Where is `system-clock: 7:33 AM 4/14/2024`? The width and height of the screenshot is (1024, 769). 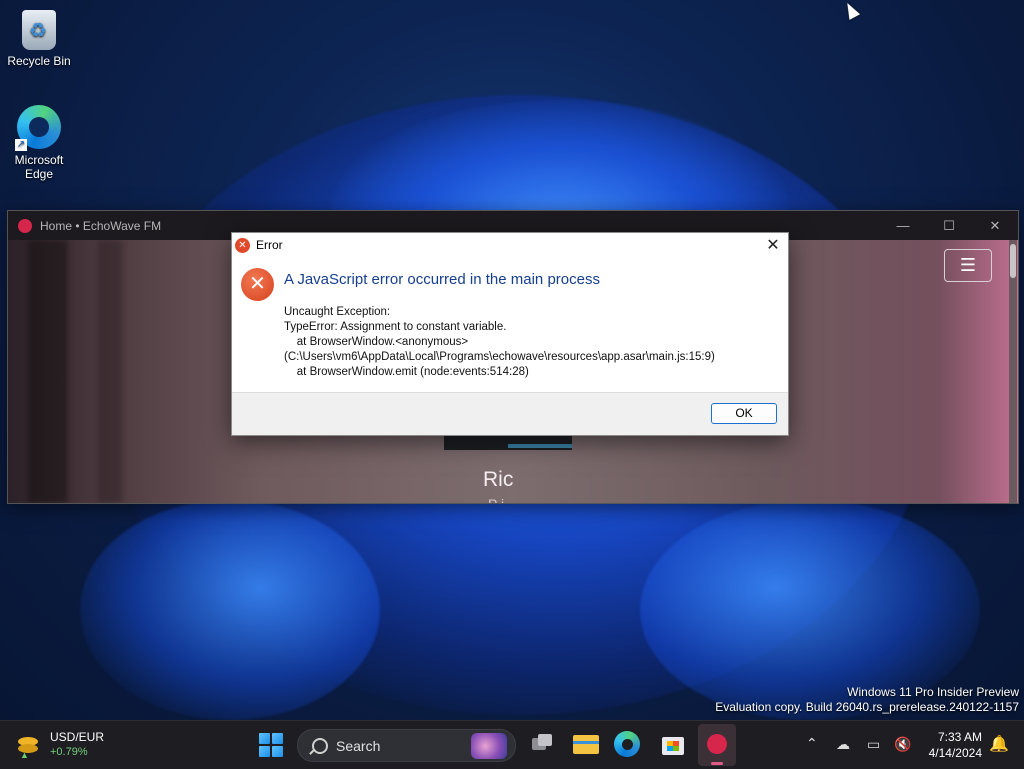
system-clock: 7:33 AM 4/14/2024 is located at coordinates (952, 745).